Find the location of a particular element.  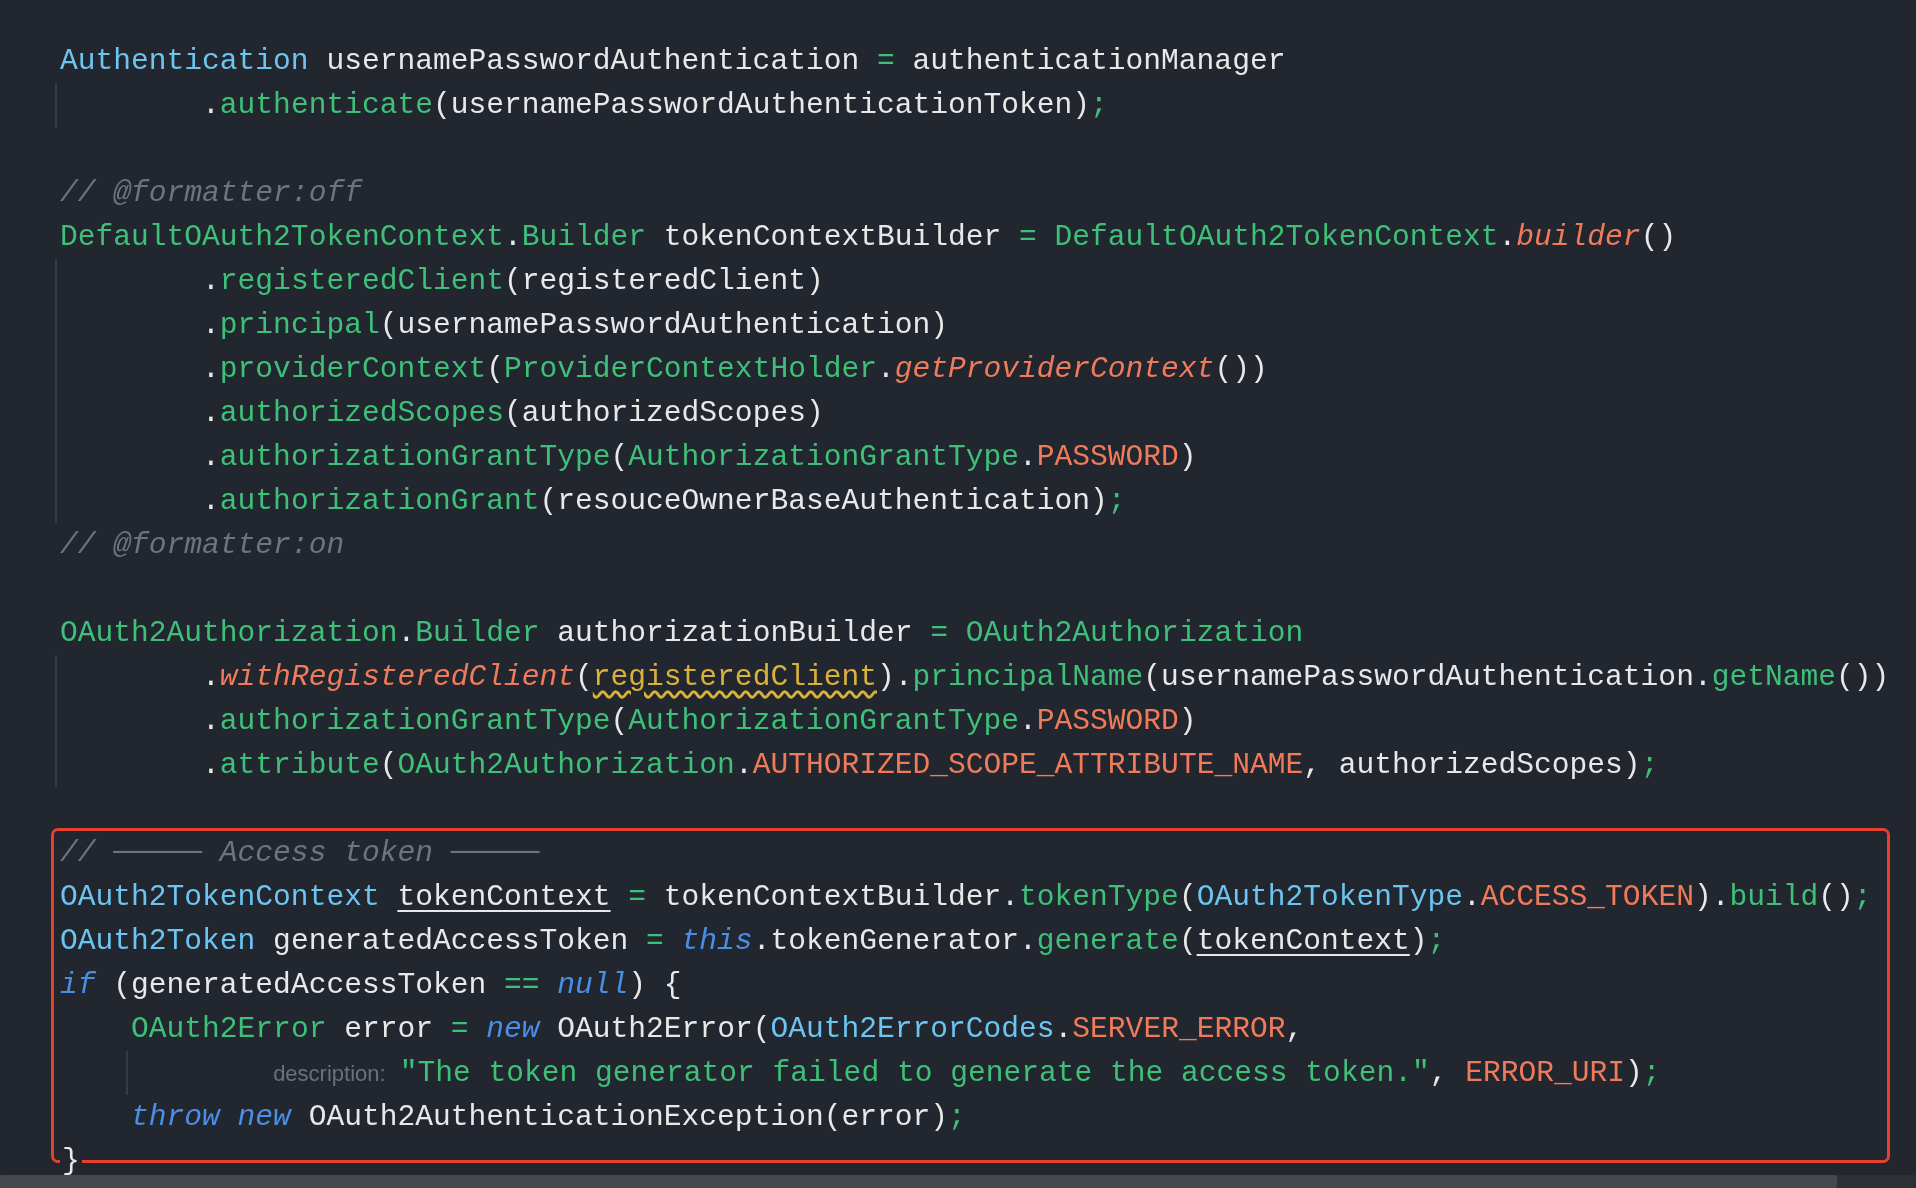

code-line: .authorizedScopes(authorizedScopes) is located at coordinates (513, 413).